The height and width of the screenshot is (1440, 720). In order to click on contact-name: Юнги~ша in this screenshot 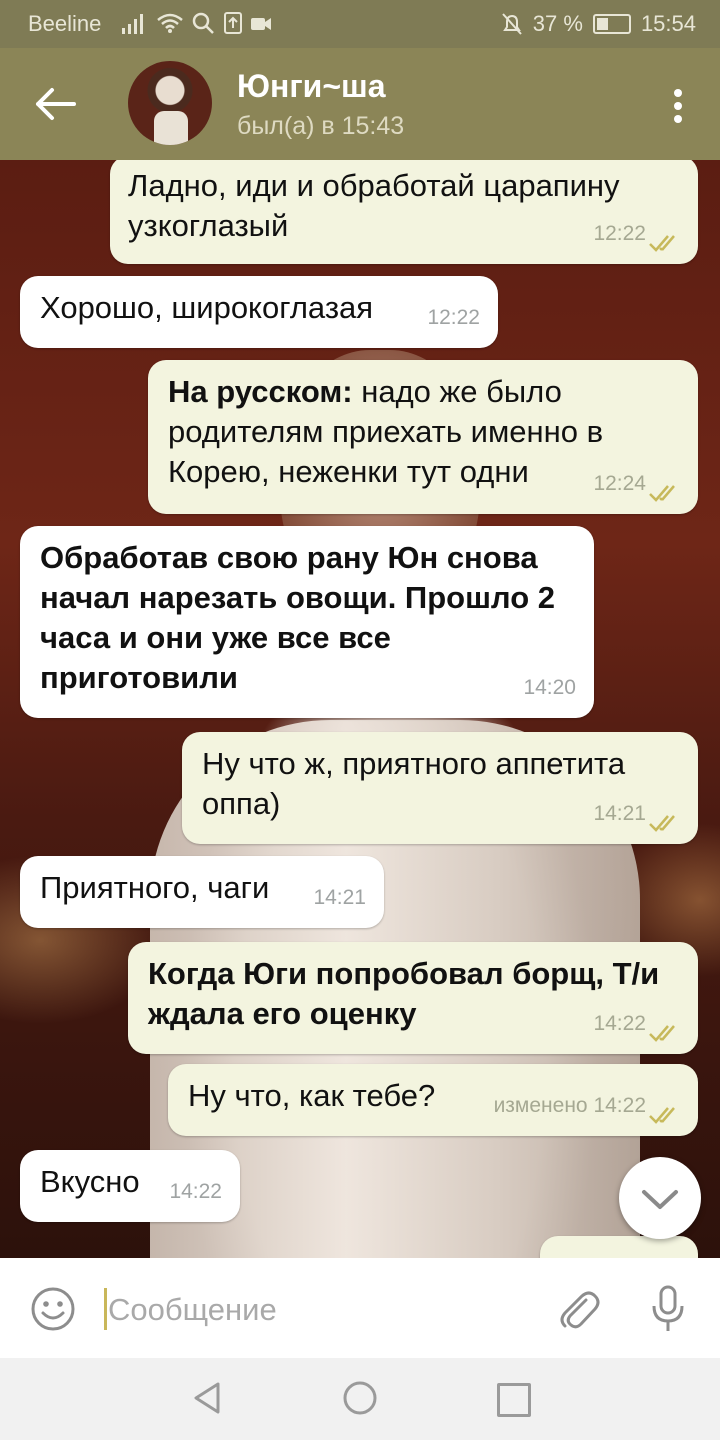, I will do `click(311, 86)`.